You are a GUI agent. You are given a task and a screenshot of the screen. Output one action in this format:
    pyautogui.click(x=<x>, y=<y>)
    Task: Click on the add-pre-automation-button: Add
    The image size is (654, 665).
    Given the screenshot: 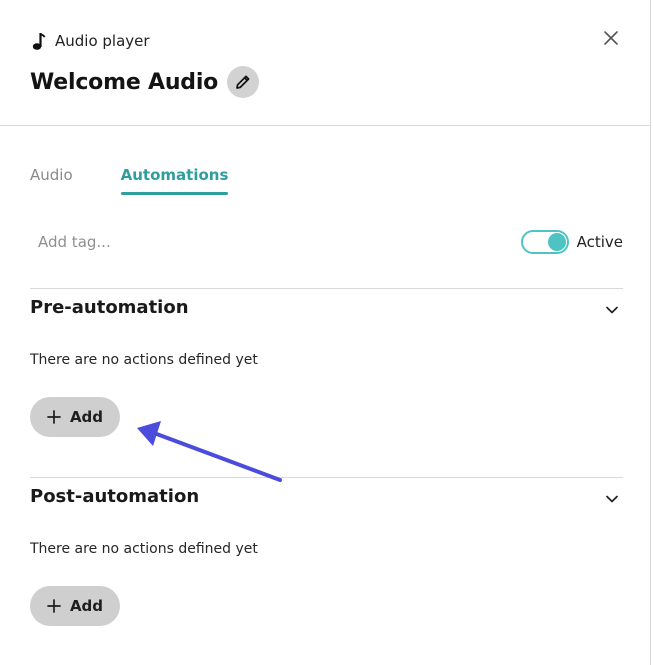 What is the action you would take?
    pyautogui.click(x=75, y=417)
    